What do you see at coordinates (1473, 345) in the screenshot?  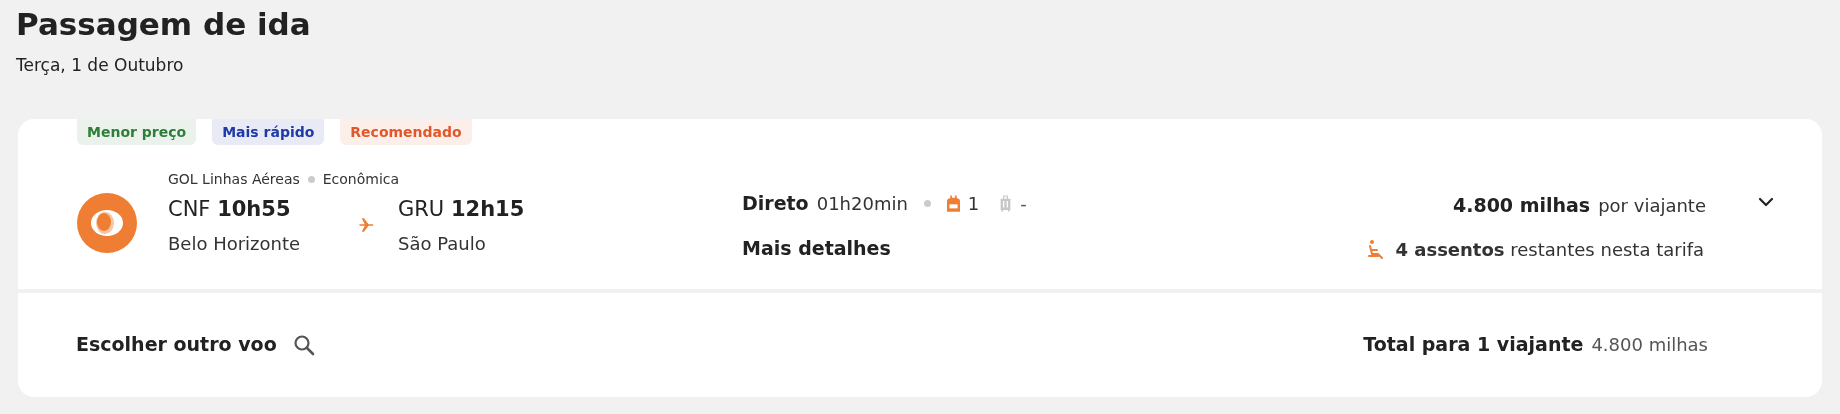 I see `total-label: Total para 1 viajante` at bounding box center [1473, 345].